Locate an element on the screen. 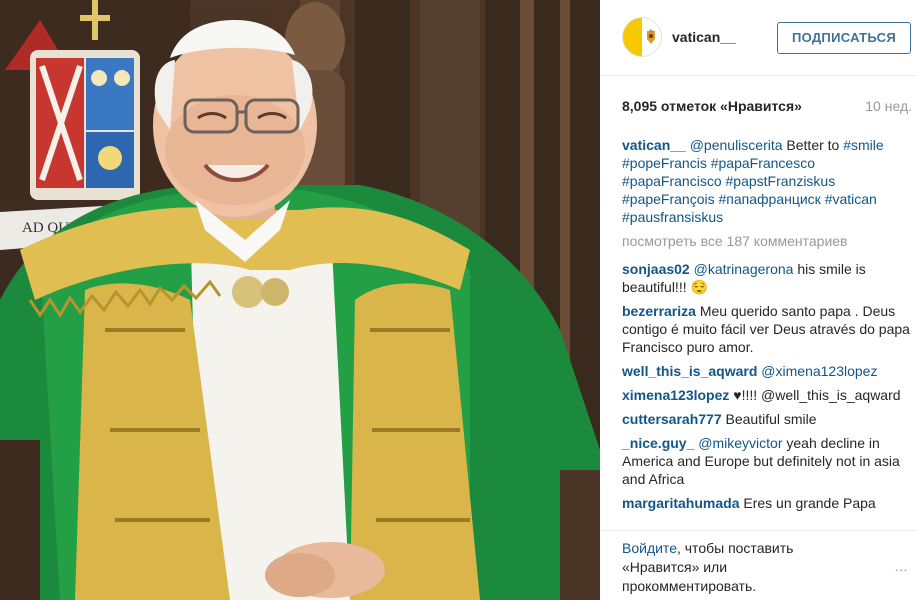  post-header: vatican__ ПОДПИСАТЬСЯ is located at coordinates (758, 38).